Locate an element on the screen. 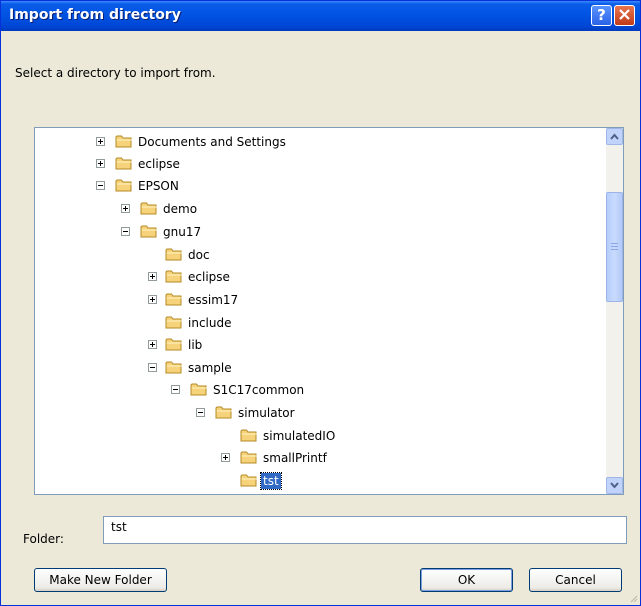 This screenshot has height=606, width=641. ok-label: OK is located at coordinates (466, 580).